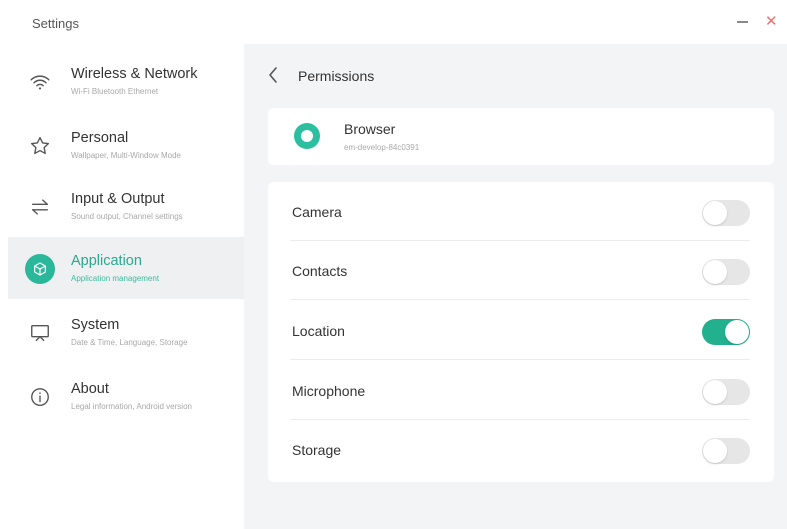 The height and width of the screenshot is (529, 787). What do you see at coordinates (521, 211) in the screenshot?
I see `permission-row-camera: Camera` at bounding box center [521, 211].